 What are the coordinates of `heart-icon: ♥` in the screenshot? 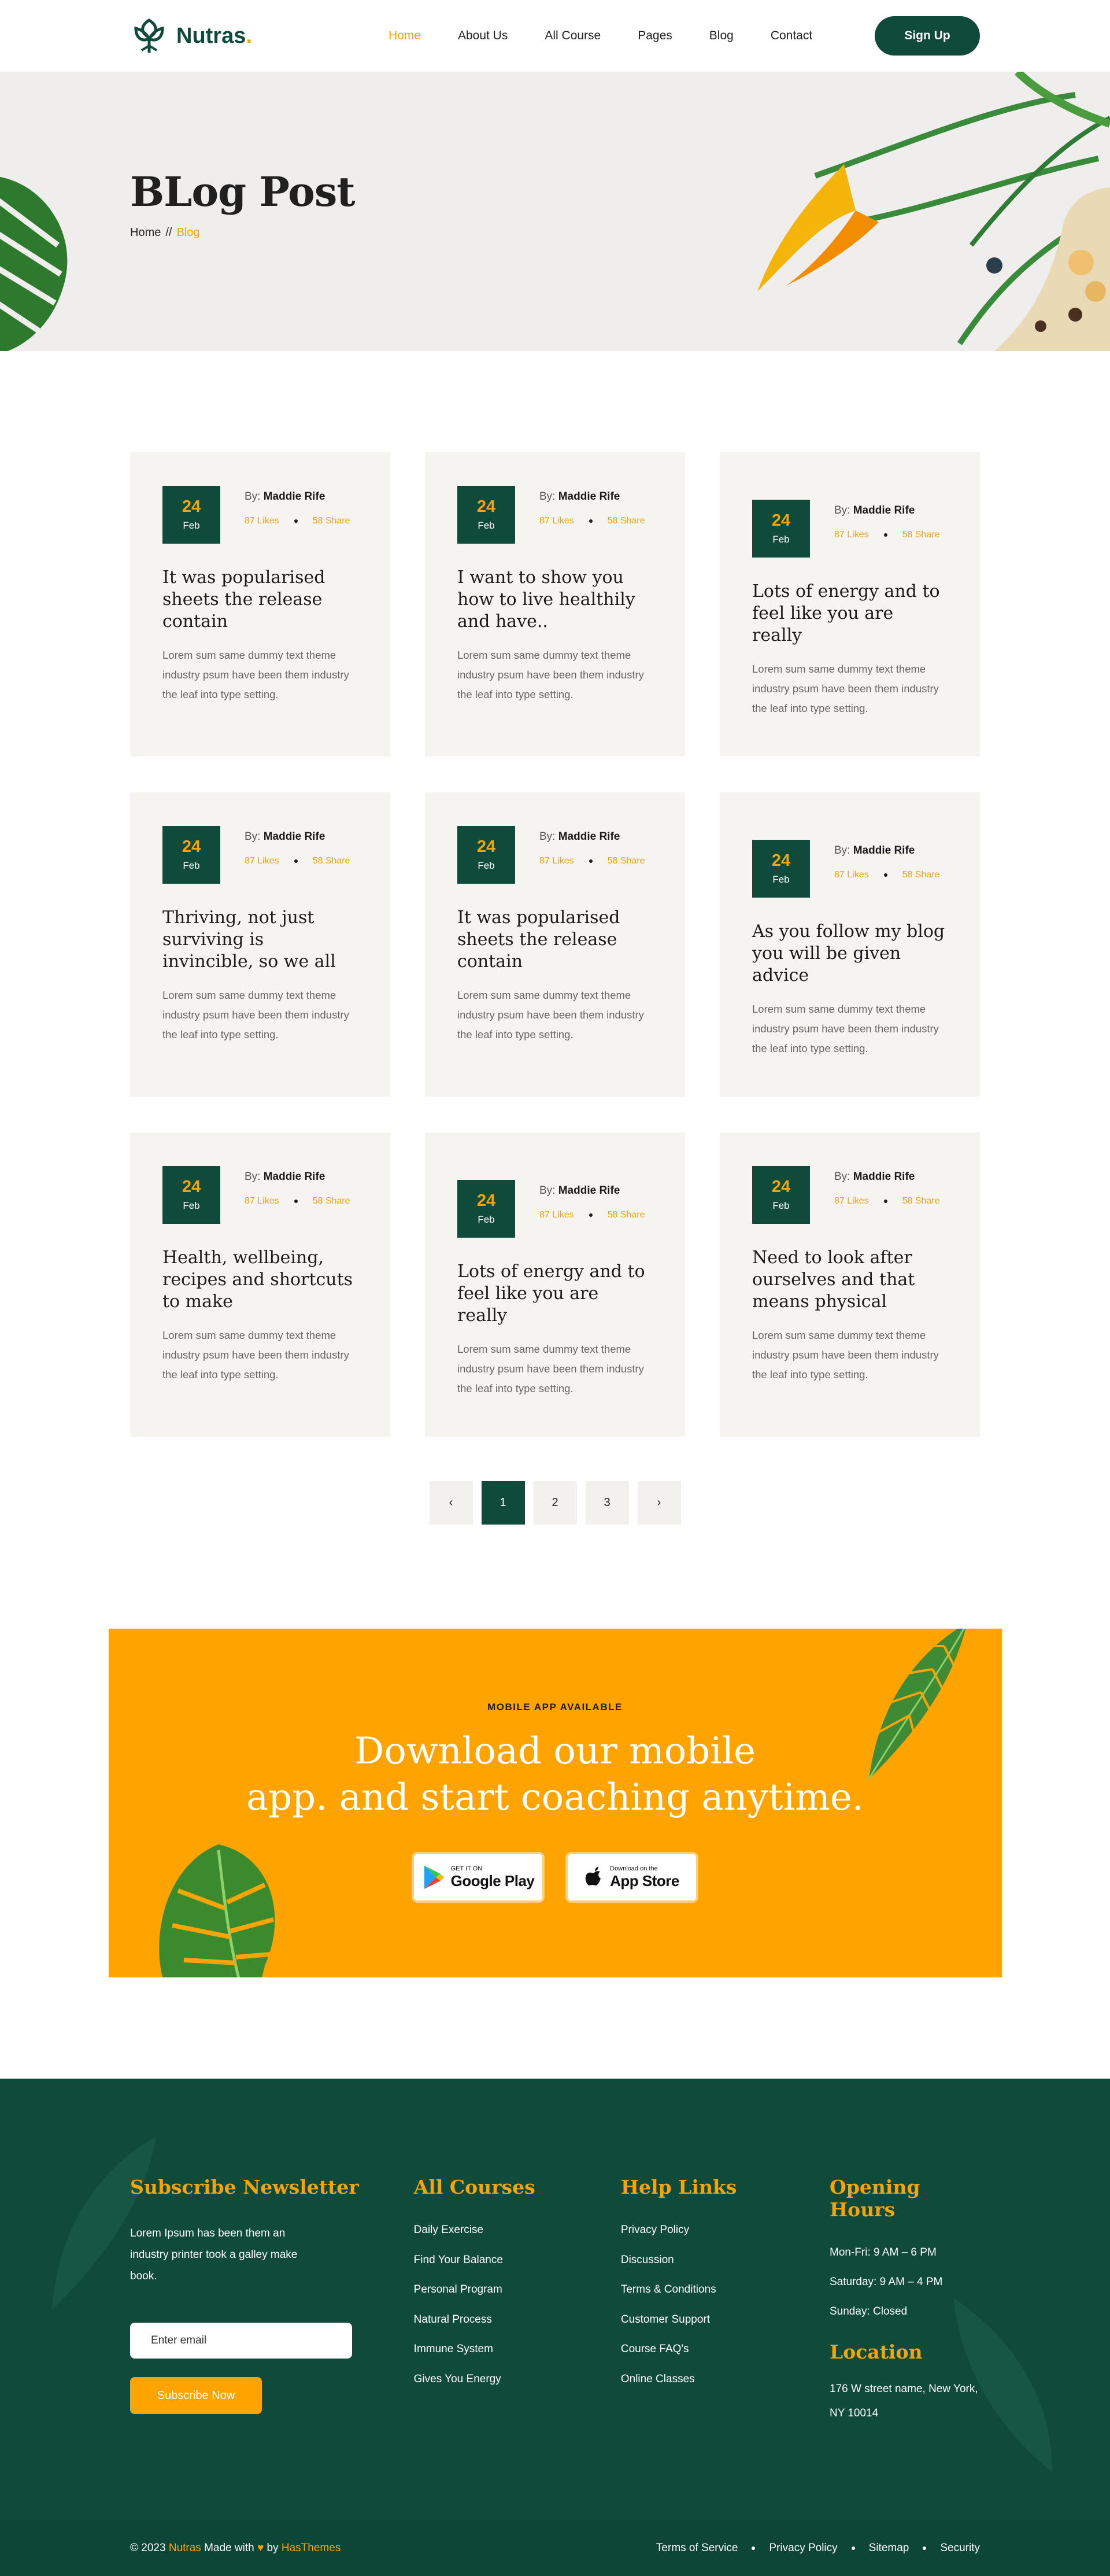 It's located at (260, 2548).